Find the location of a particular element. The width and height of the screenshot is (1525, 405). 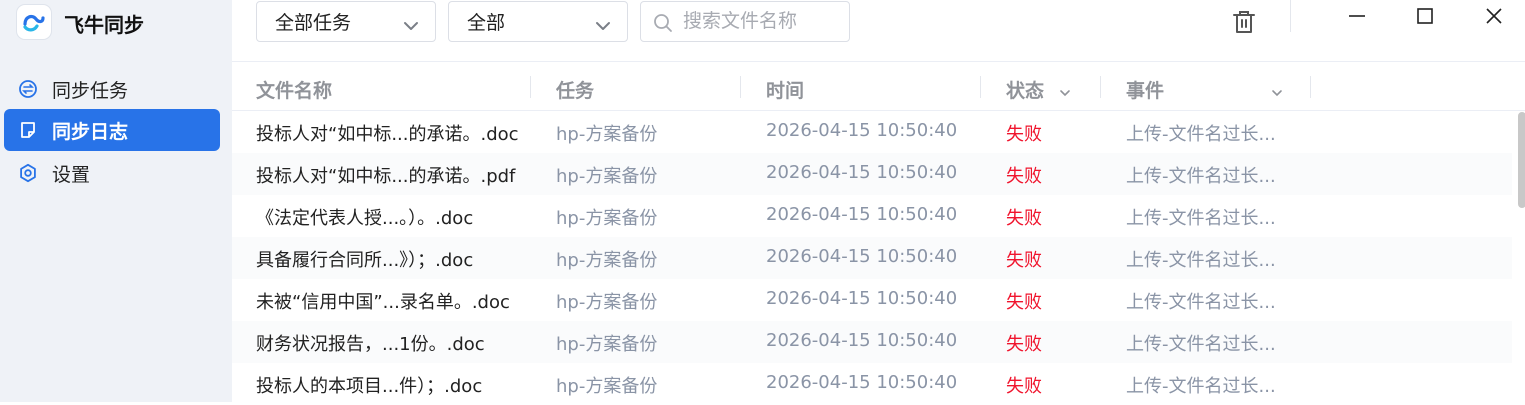

search-box is located at coordinates (745, 21).